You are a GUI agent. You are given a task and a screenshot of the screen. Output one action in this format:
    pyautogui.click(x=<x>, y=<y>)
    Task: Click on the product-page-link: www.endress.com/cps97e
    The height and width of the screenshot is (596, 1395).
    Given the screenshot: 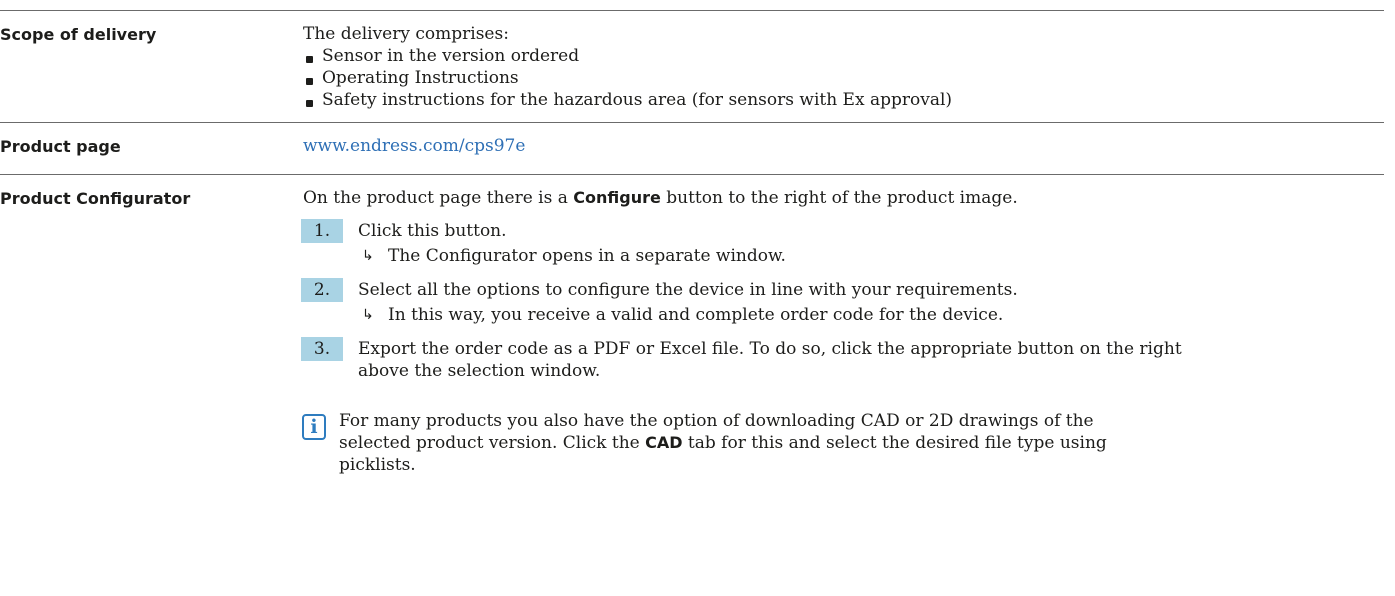 What is the action you would take?
    pyautogui.click(x=414, y=146)
    